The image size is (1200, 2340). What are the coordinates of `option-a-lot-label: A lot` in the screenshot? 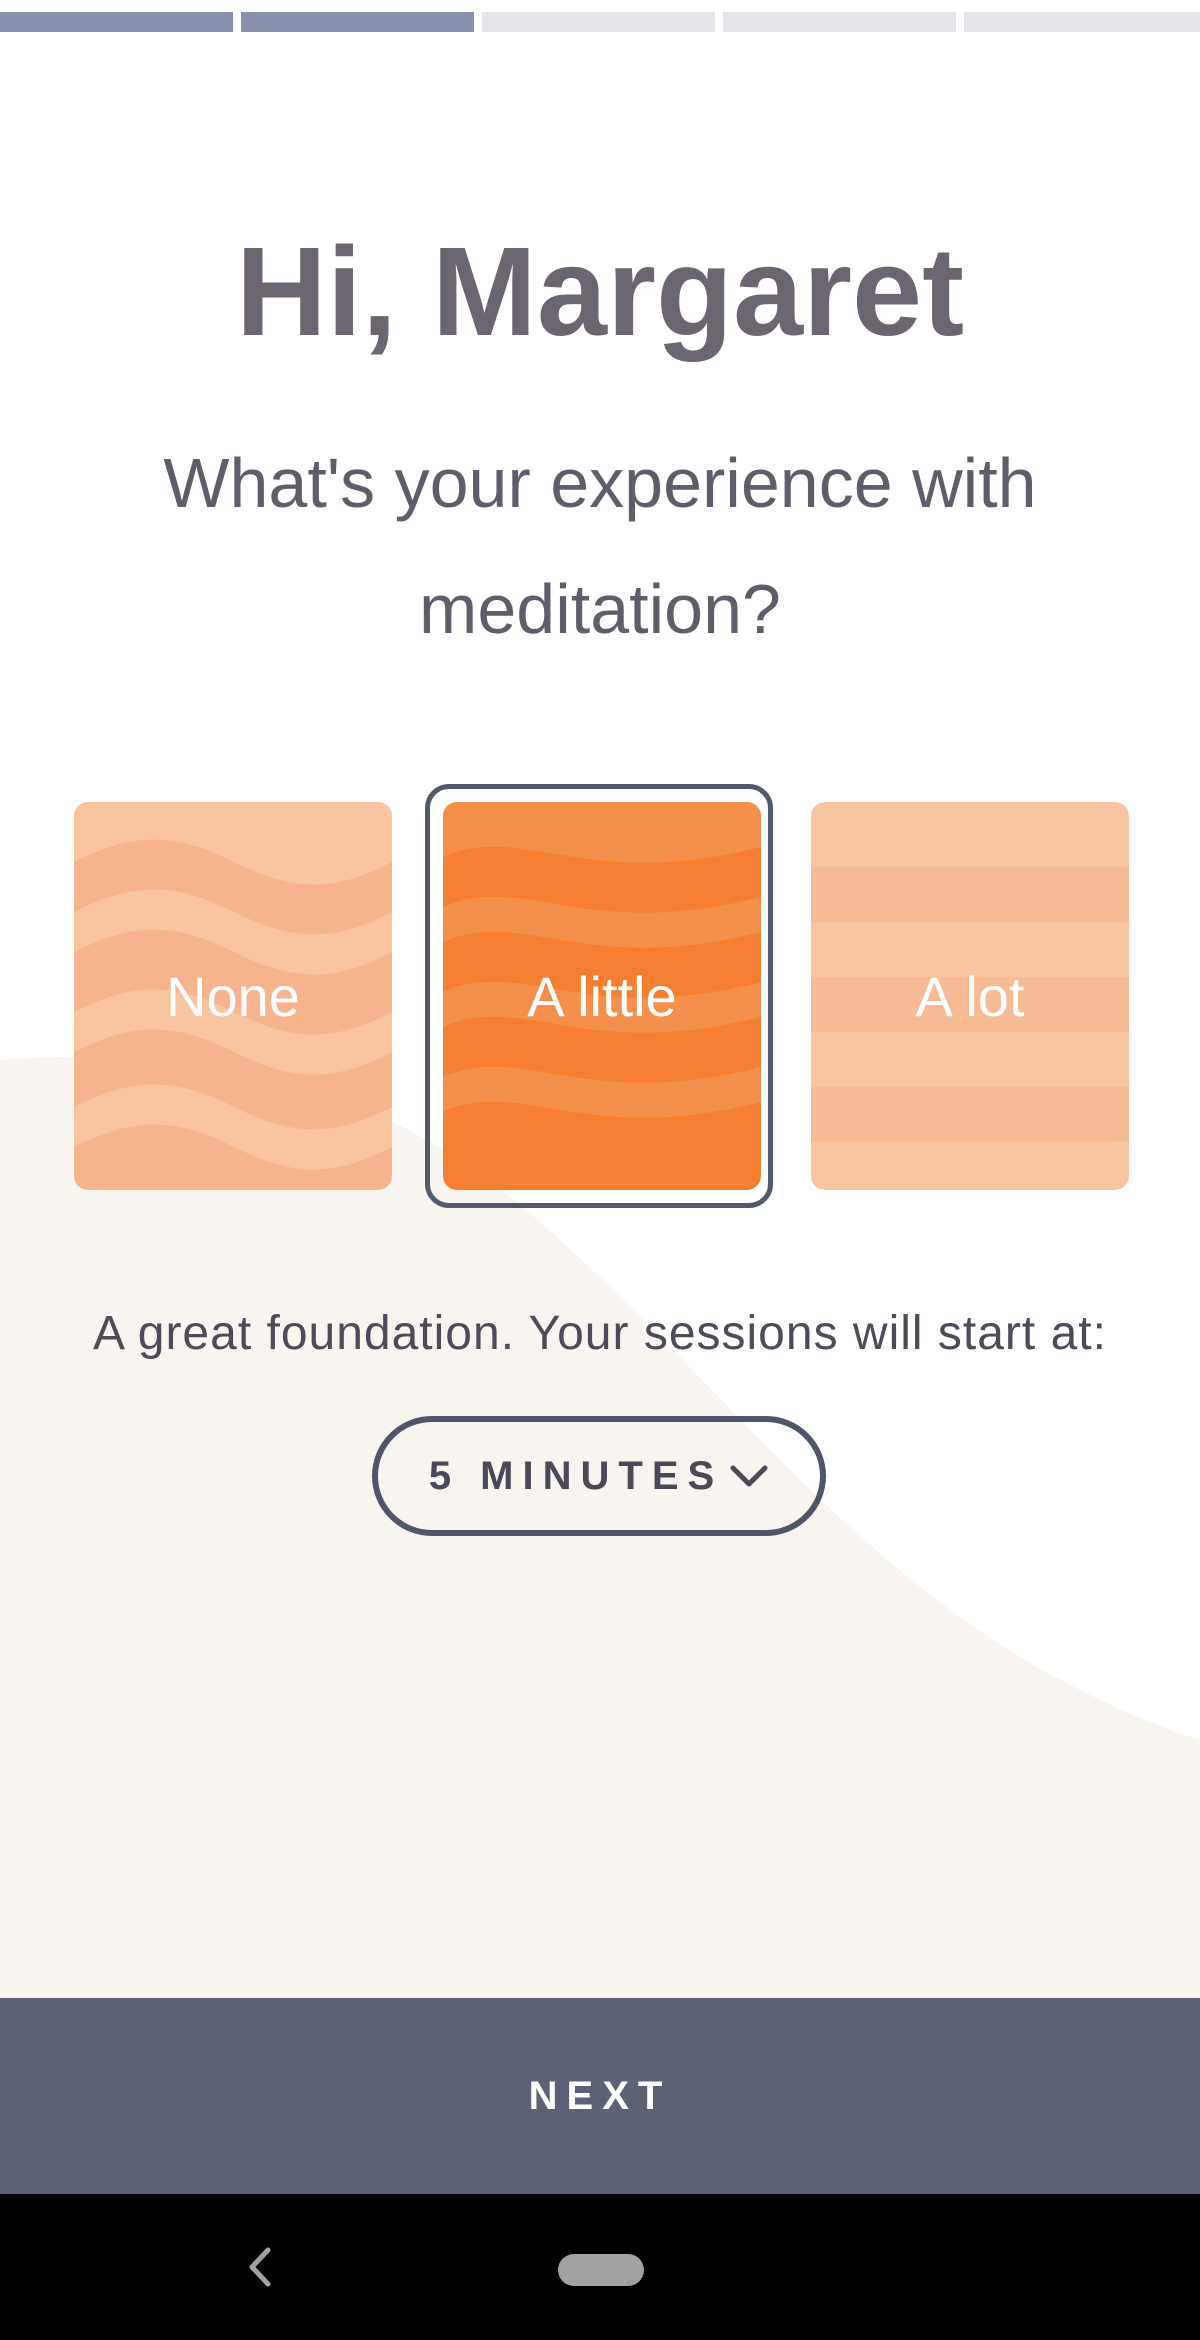 It's located at (970, 996).